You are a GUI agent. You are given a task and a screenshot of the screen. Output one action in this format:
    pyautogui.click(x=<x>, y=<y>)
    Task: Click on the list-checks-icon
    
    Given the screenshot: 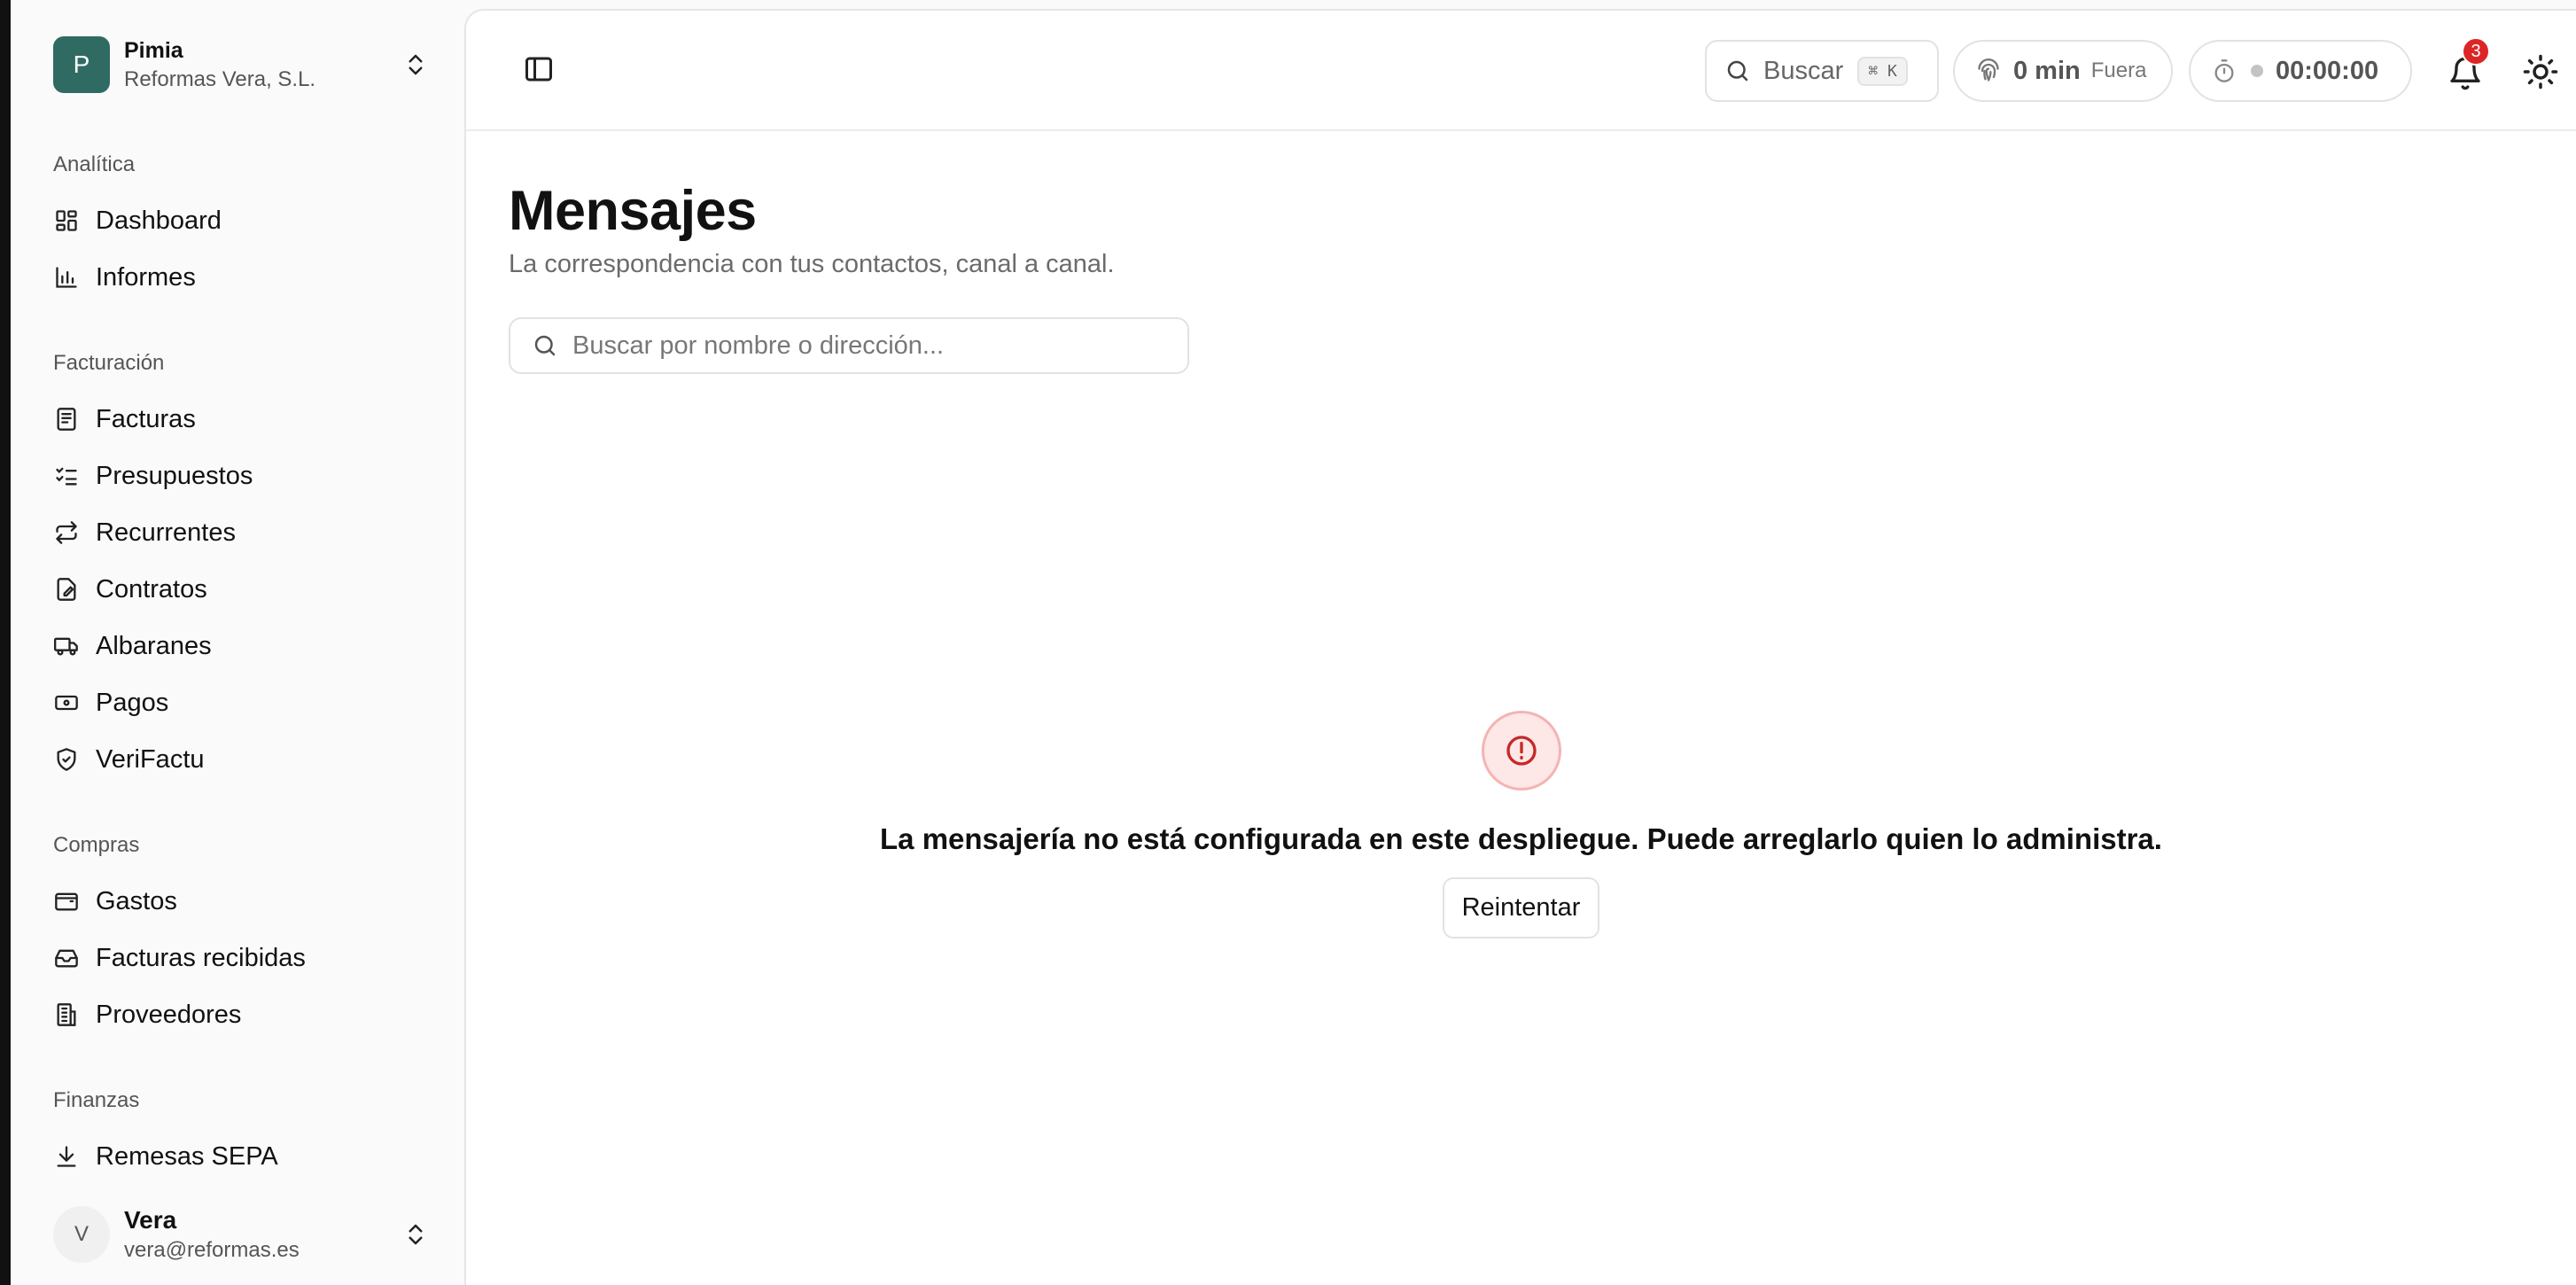 What is the action you would take?
    pyautogui.click(x=67, y=476)
    